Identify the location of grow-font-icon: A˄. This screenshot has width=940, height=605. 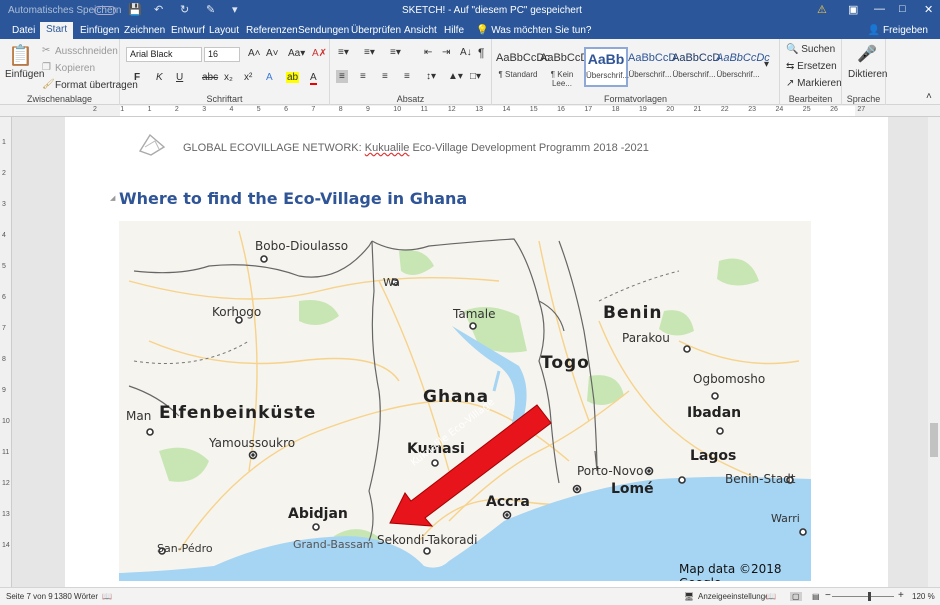
(254, 53).